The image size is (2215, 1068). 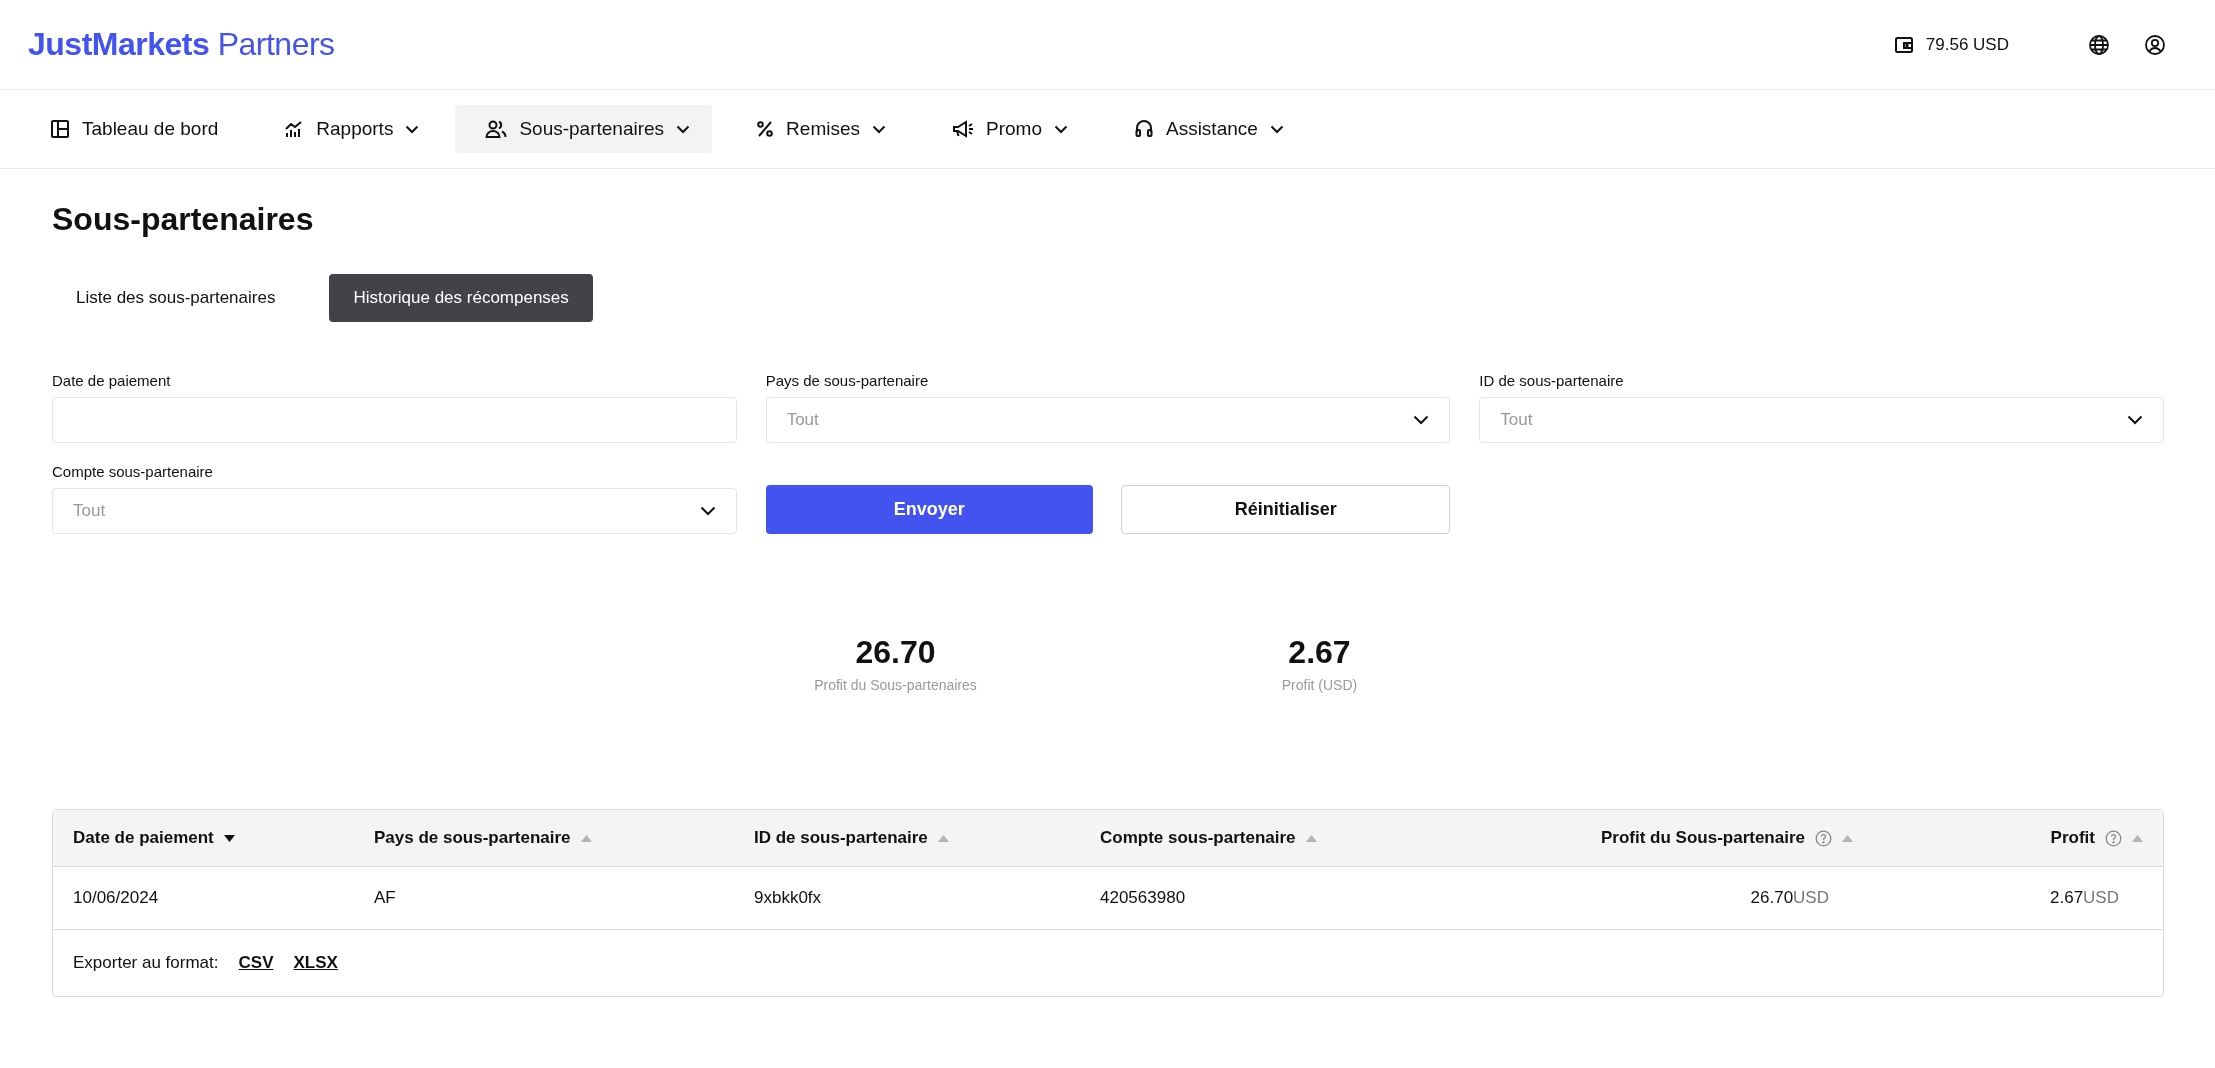 What do you see at coordinates (1006, 129) in the screenshot?
I see `nav-item: Promo` at bounding box center [1006, 129].